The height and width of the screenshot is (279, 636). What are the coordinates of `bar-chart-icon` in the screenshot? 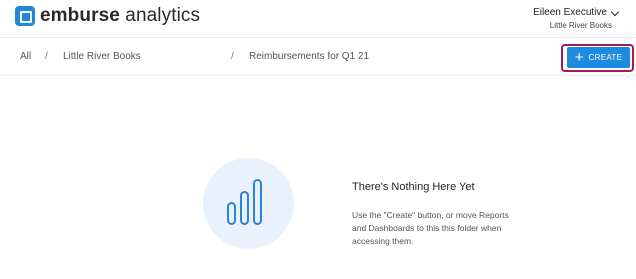 It's located at (244, 202).